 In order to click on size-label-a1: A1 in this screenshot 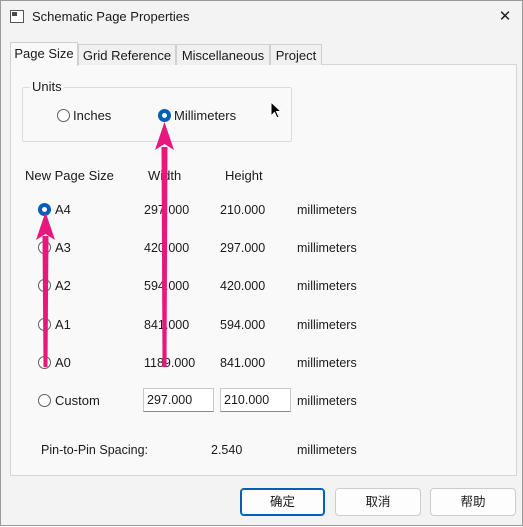, I will do `click(63, 324)`.